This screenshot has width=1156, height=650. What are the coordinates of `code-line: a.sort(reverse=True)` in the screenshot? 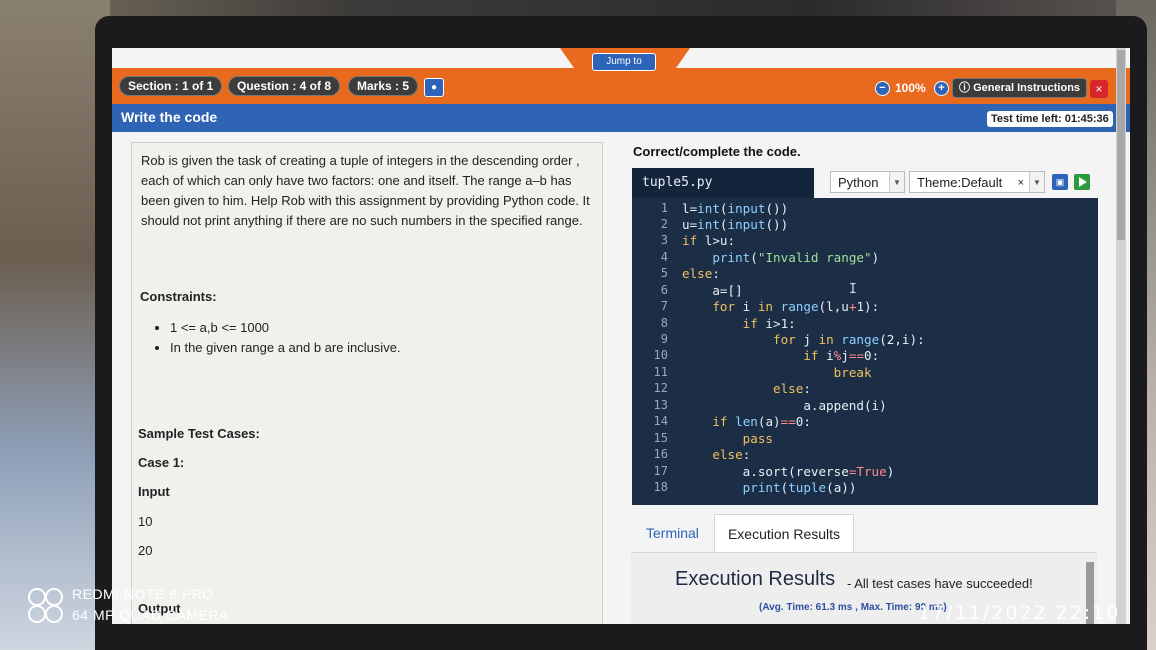 It's located at (788, 471).